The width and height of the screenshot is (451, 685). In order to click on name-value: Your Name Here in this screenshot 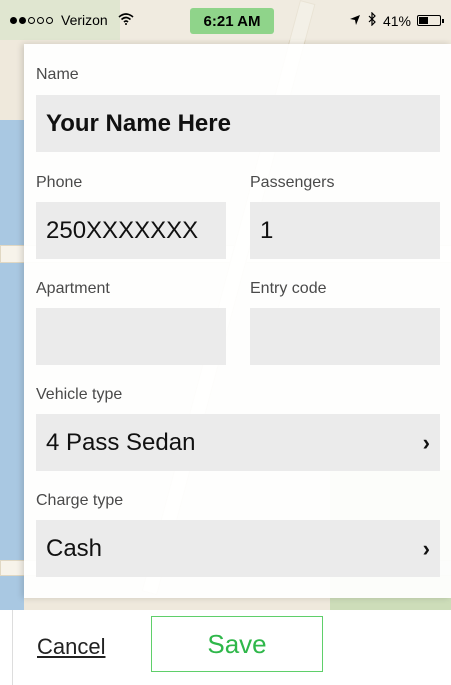, I will do `click(138, 123)`.